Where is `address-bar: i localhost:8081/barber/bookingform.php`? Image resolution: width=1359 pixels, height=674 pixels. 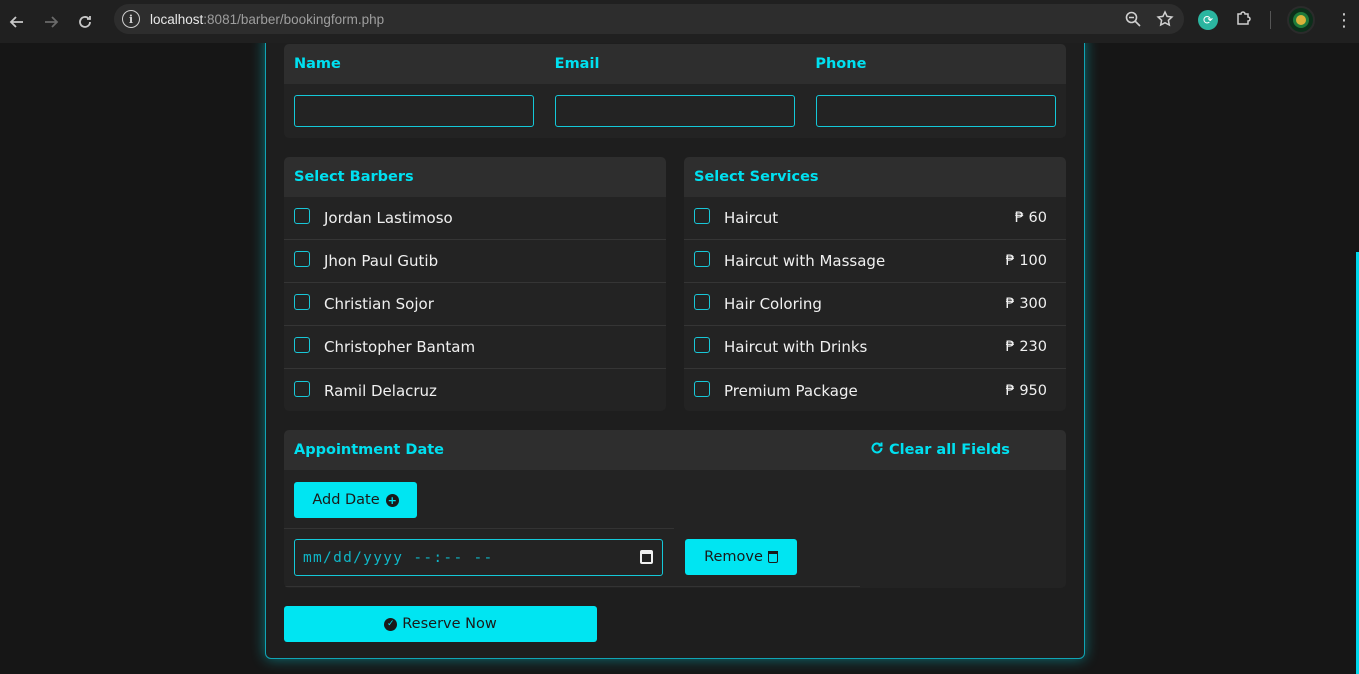 address-bar: i localhost:8081/barber/bookingform.php is located at coordinates (649, 19).